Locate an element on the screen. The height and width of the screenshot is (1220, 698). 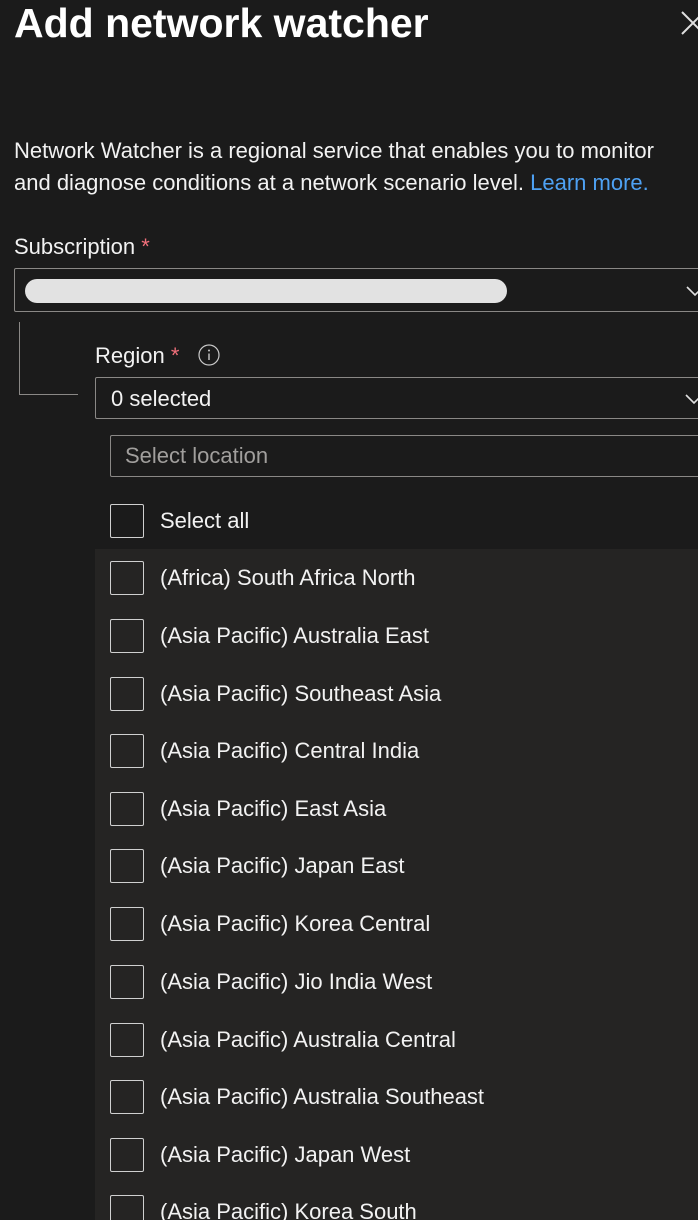
region-option: (Asia Pacific) Australia Central is located at coordinates (404, 1041).